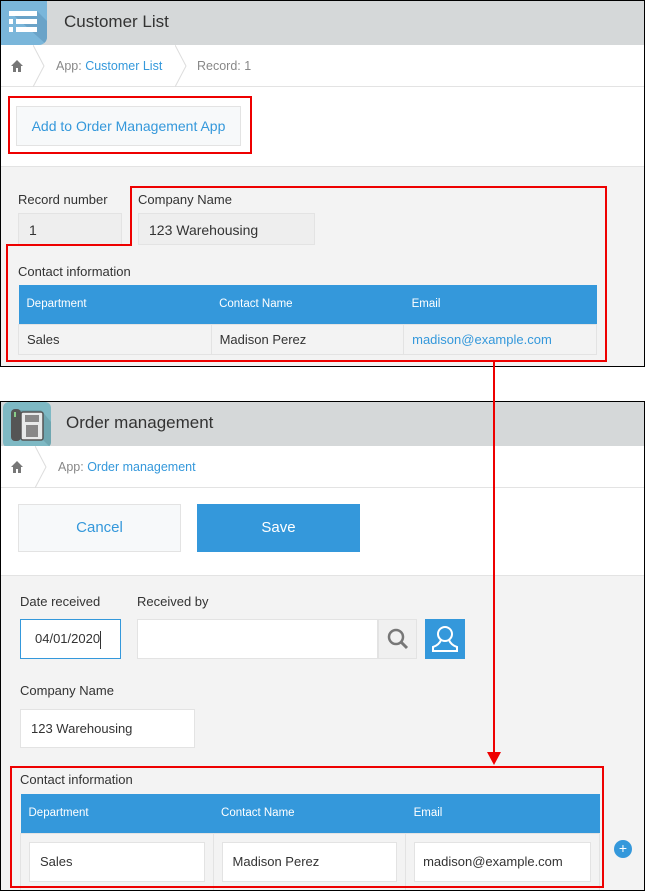 The width and height of the screenshot is (645, 891). I want to click on add-to-order-management-button: Add to Order Management App, so click(128, 126).